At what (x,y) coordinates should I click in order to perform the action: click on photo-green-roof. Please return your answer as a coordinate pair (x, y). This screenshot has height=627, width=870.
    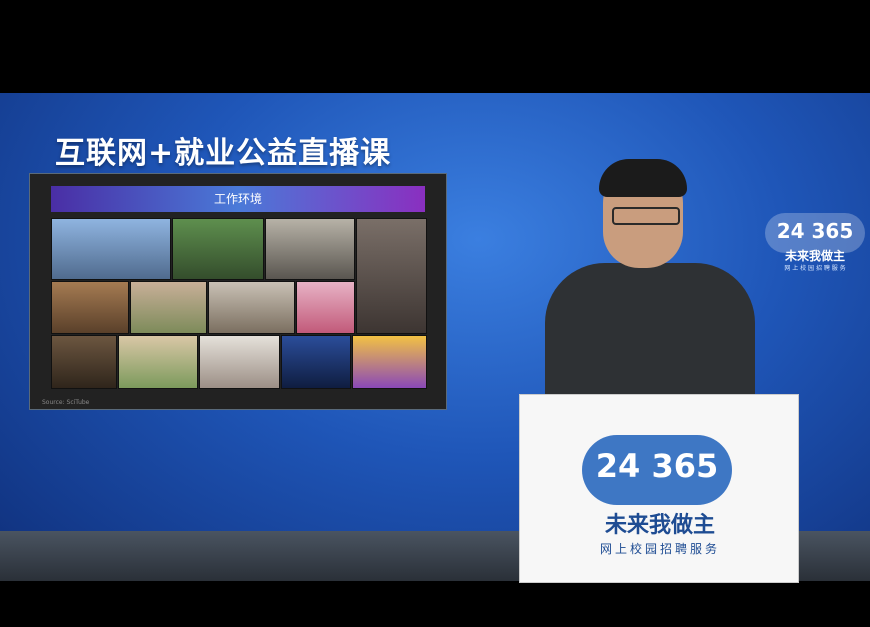
    Looking at the image, I should click on (218, 249).